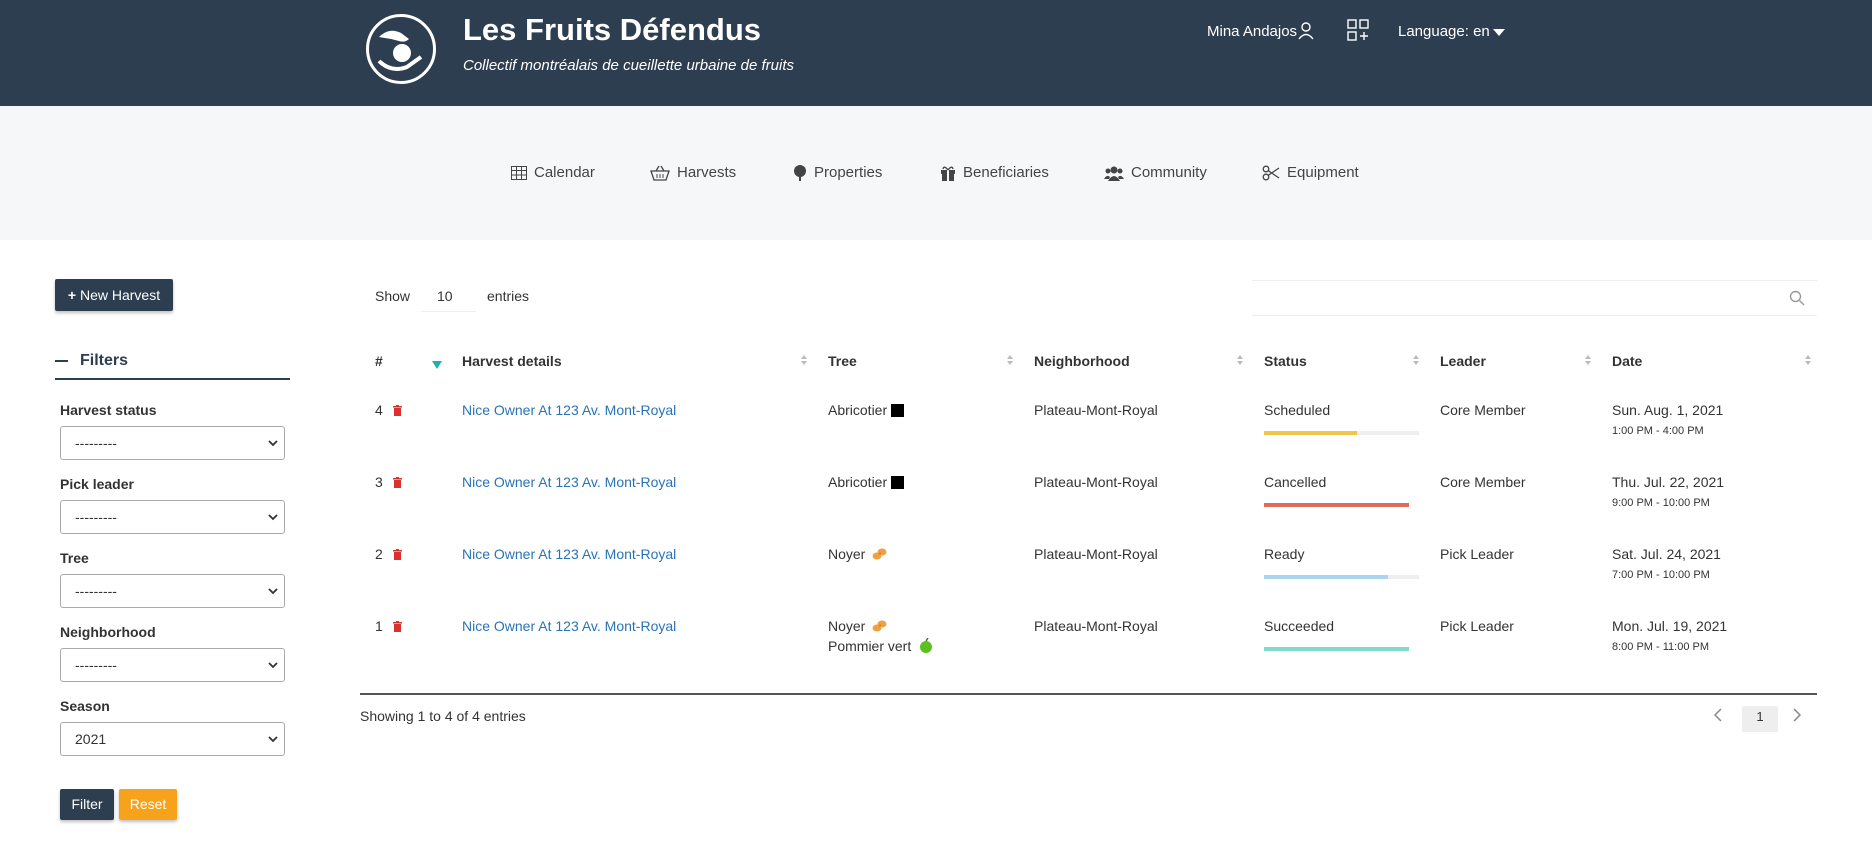 The image size is (1872, 858). What do you see at coordinates (1252, 31) in the screenshot?
I see `user-name: Mina Andajos` at bounding box center [1252, 31].